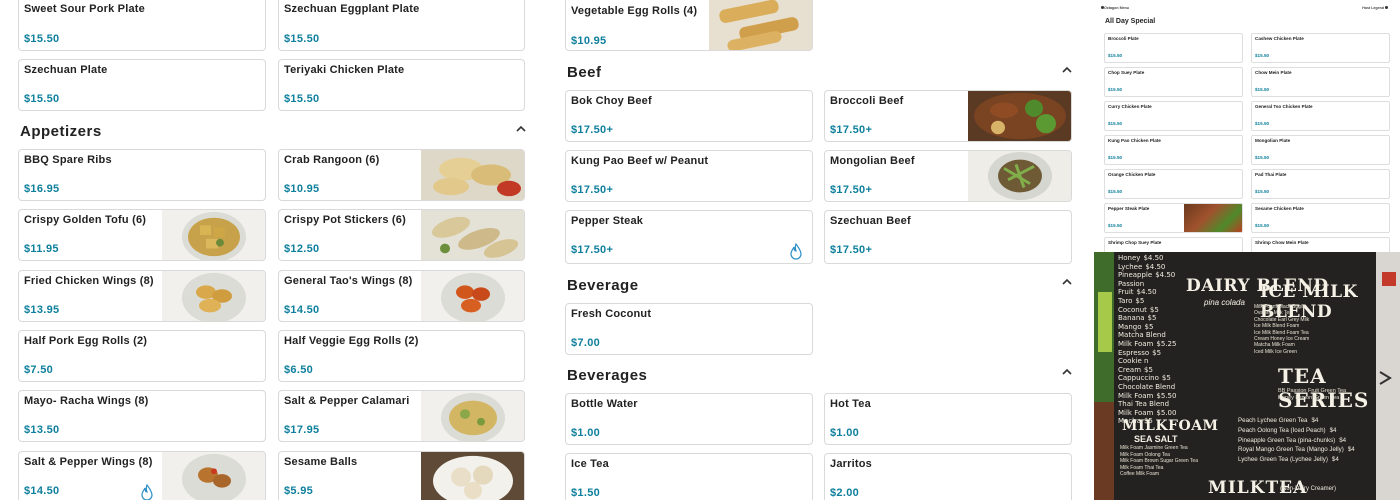  Describe the element at coordinates (142, 25) in the screenshot. I see `menu-item-card: Sweet Sour Pork Plate $15.50` at that location.